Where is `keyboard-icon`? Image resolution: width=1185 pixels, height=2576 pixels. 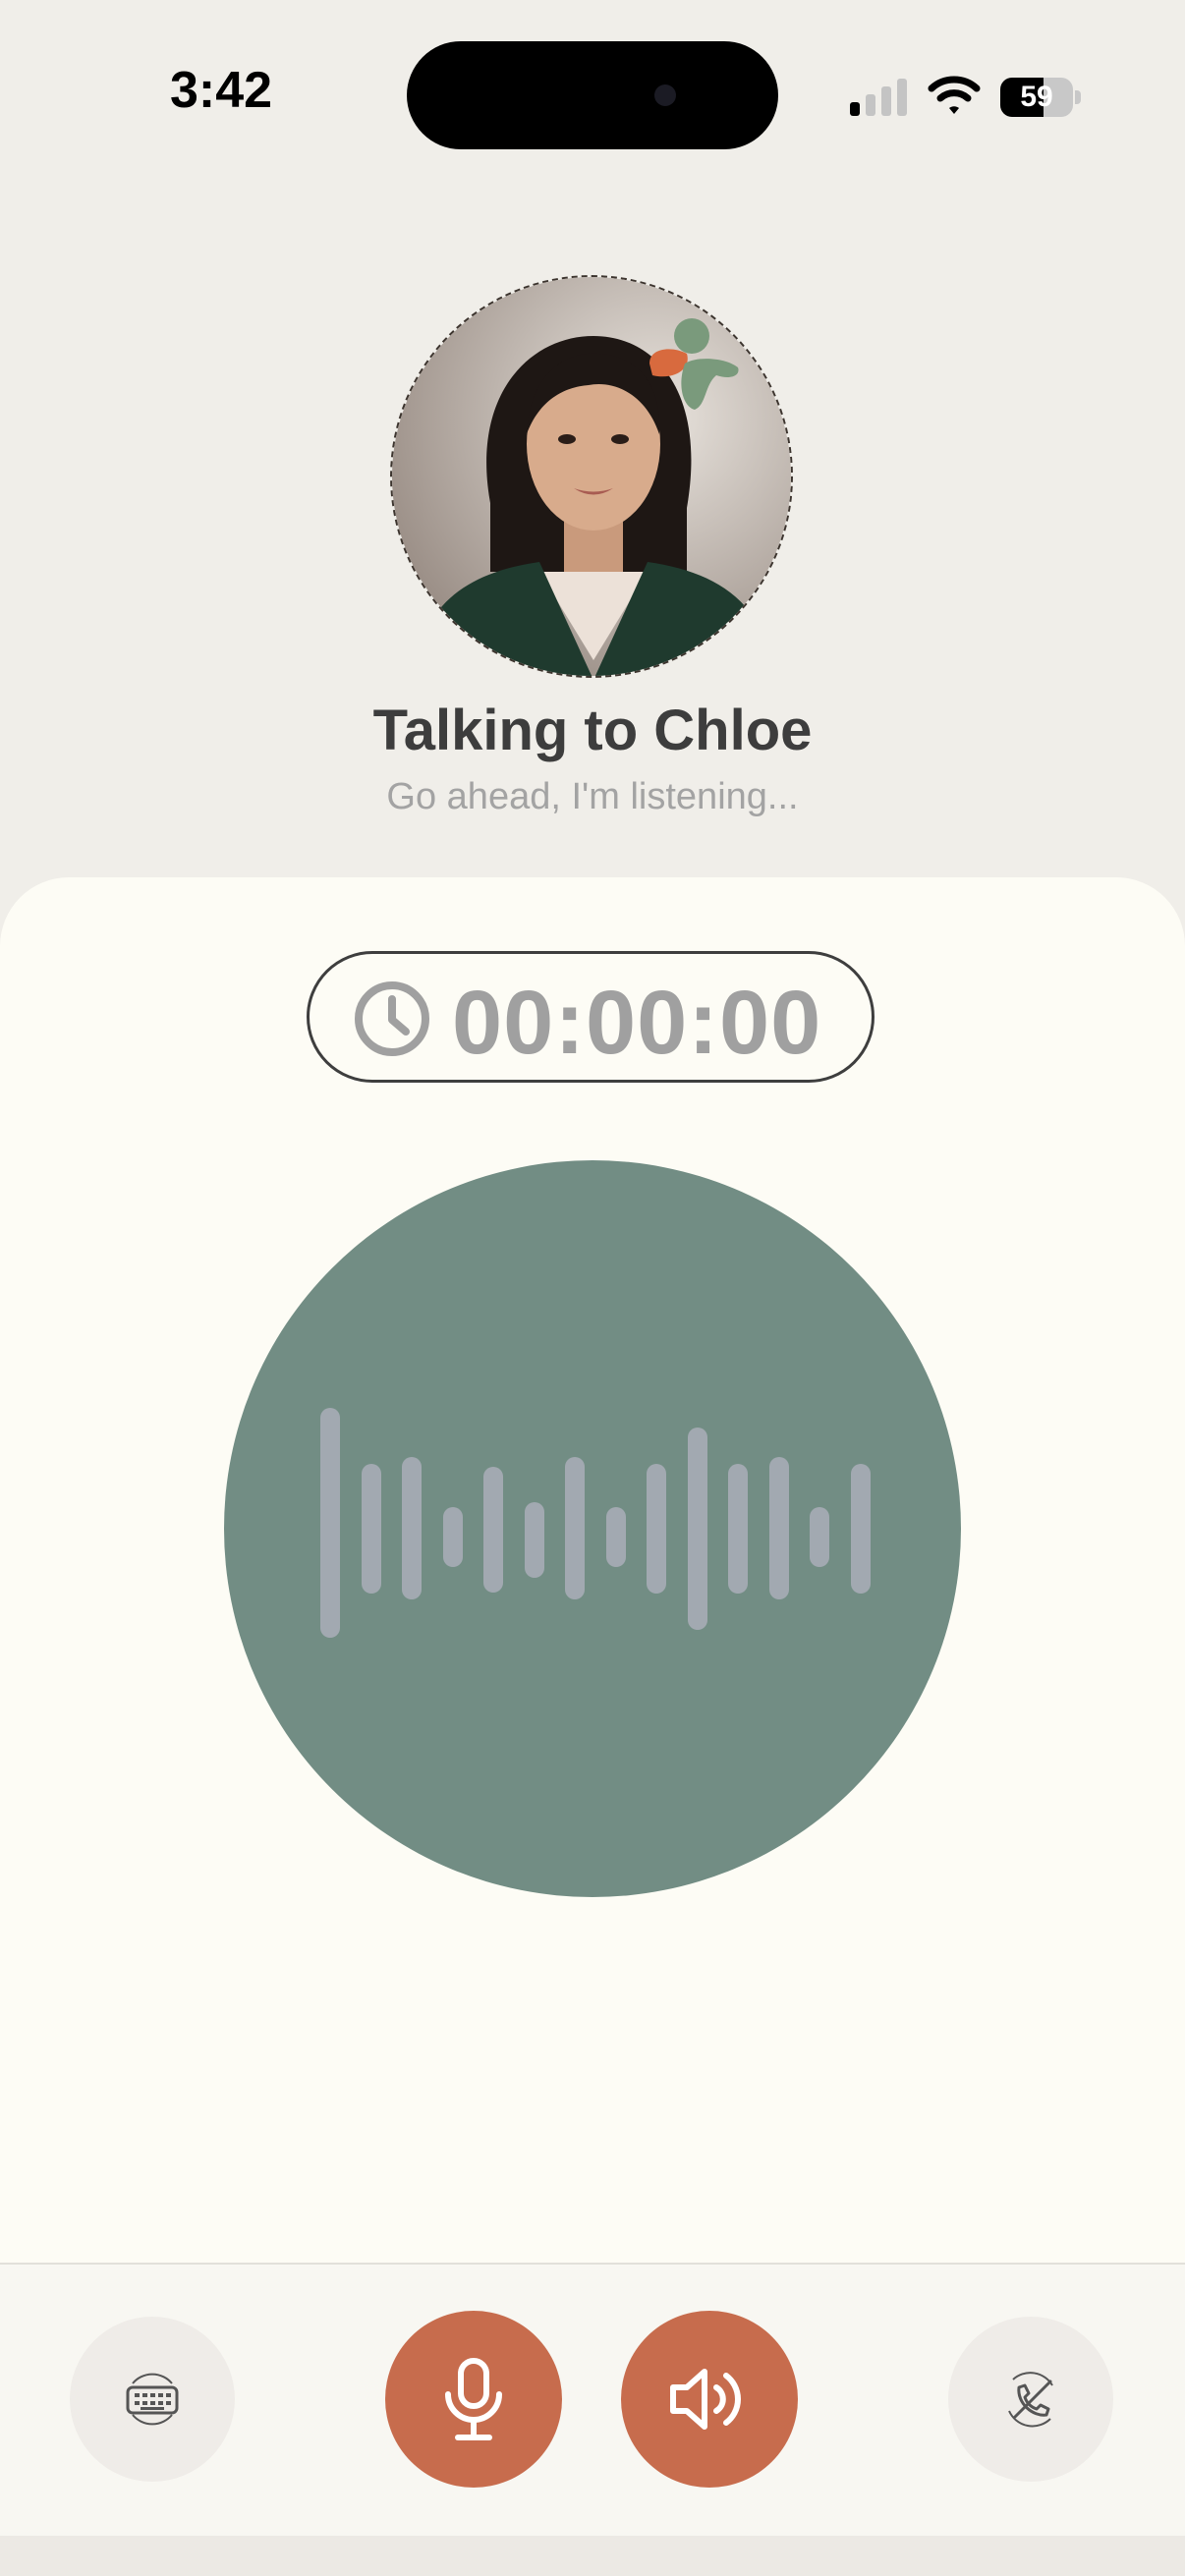 keyboard-icon is located at coordinates (152, 2399).